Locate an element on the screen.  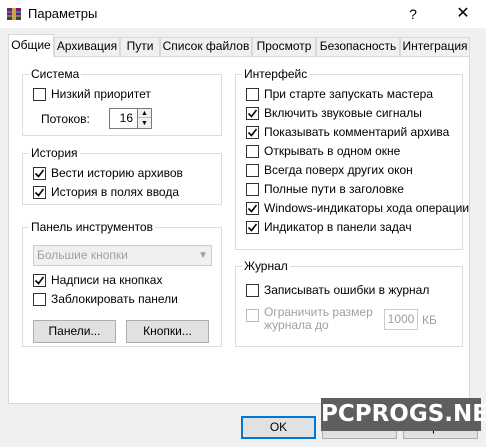
log-group-title: Журнал is located at coordinates (266, 266).